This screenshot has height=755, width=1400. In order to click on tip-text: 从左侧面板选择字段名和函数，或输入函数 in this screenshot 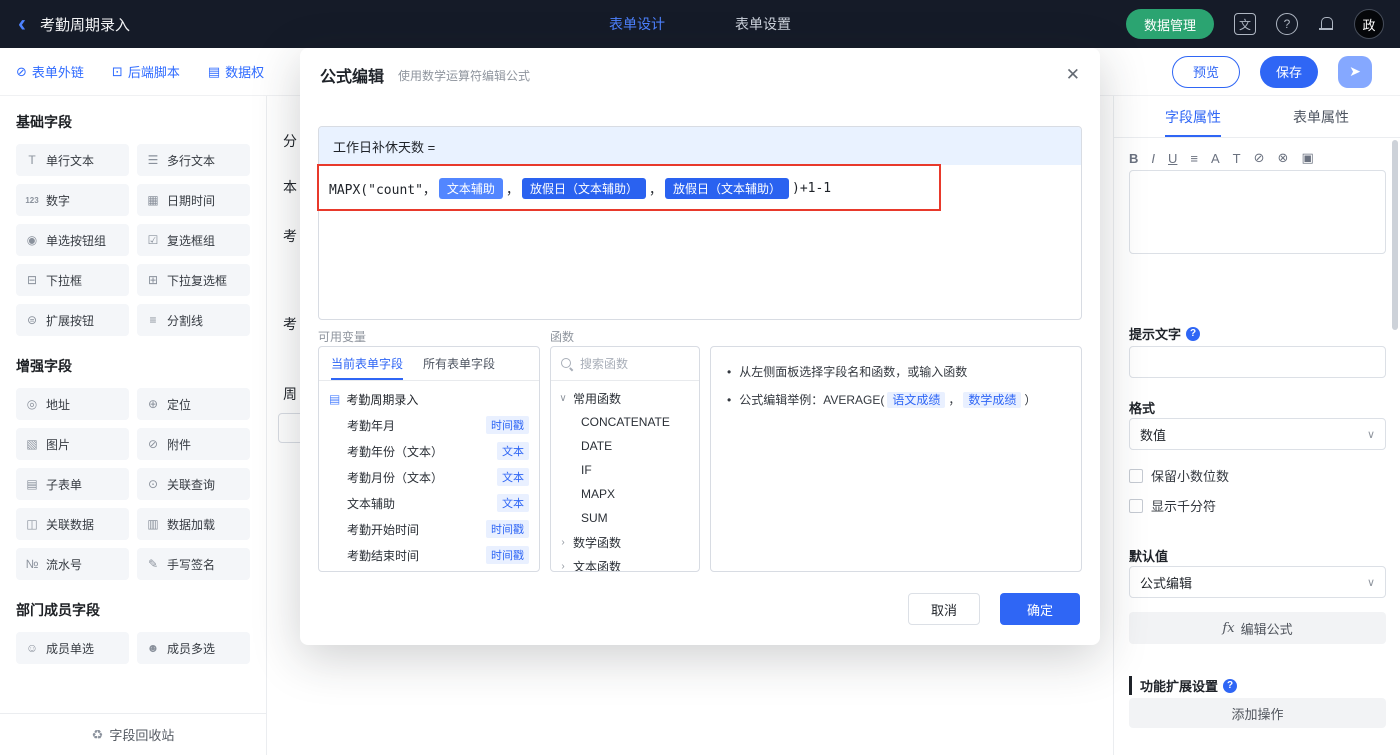, I will do `click(853, 372)`.